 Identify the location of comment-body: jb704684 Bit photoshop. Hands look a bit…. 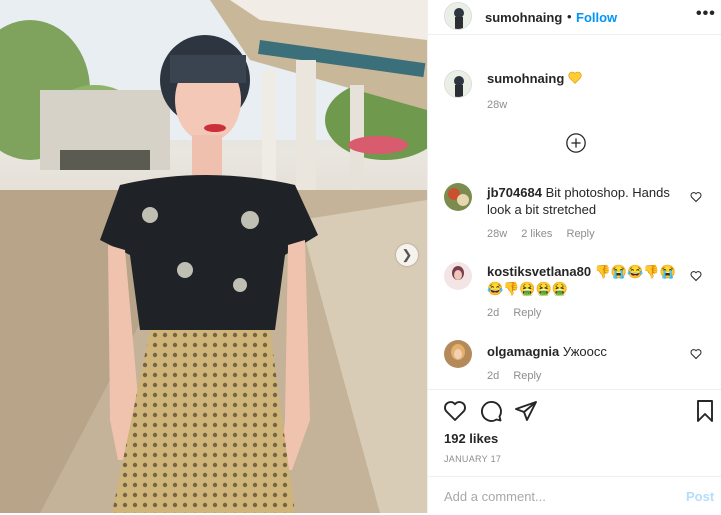
(585, 201).